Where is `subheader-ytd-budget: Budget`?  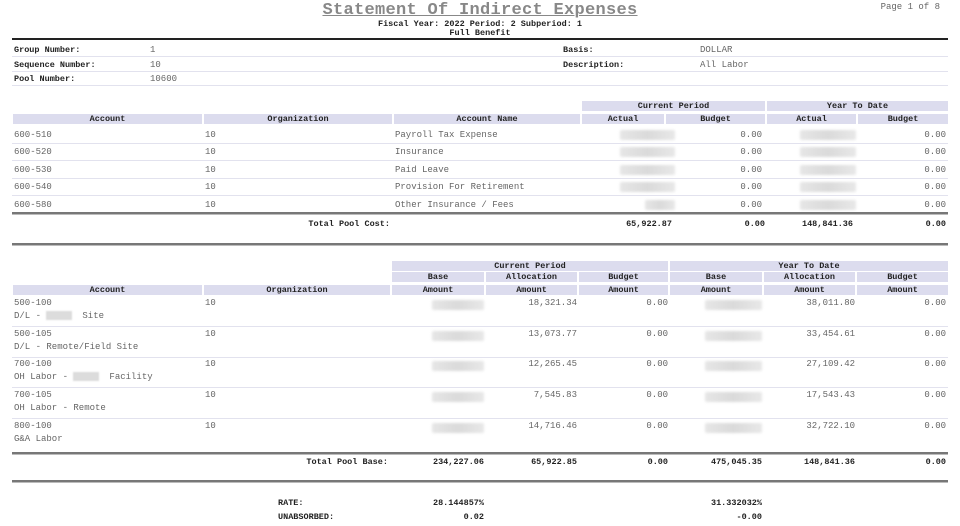
subheader-ytd-budget: Budget is located at coordinates (902, 277).